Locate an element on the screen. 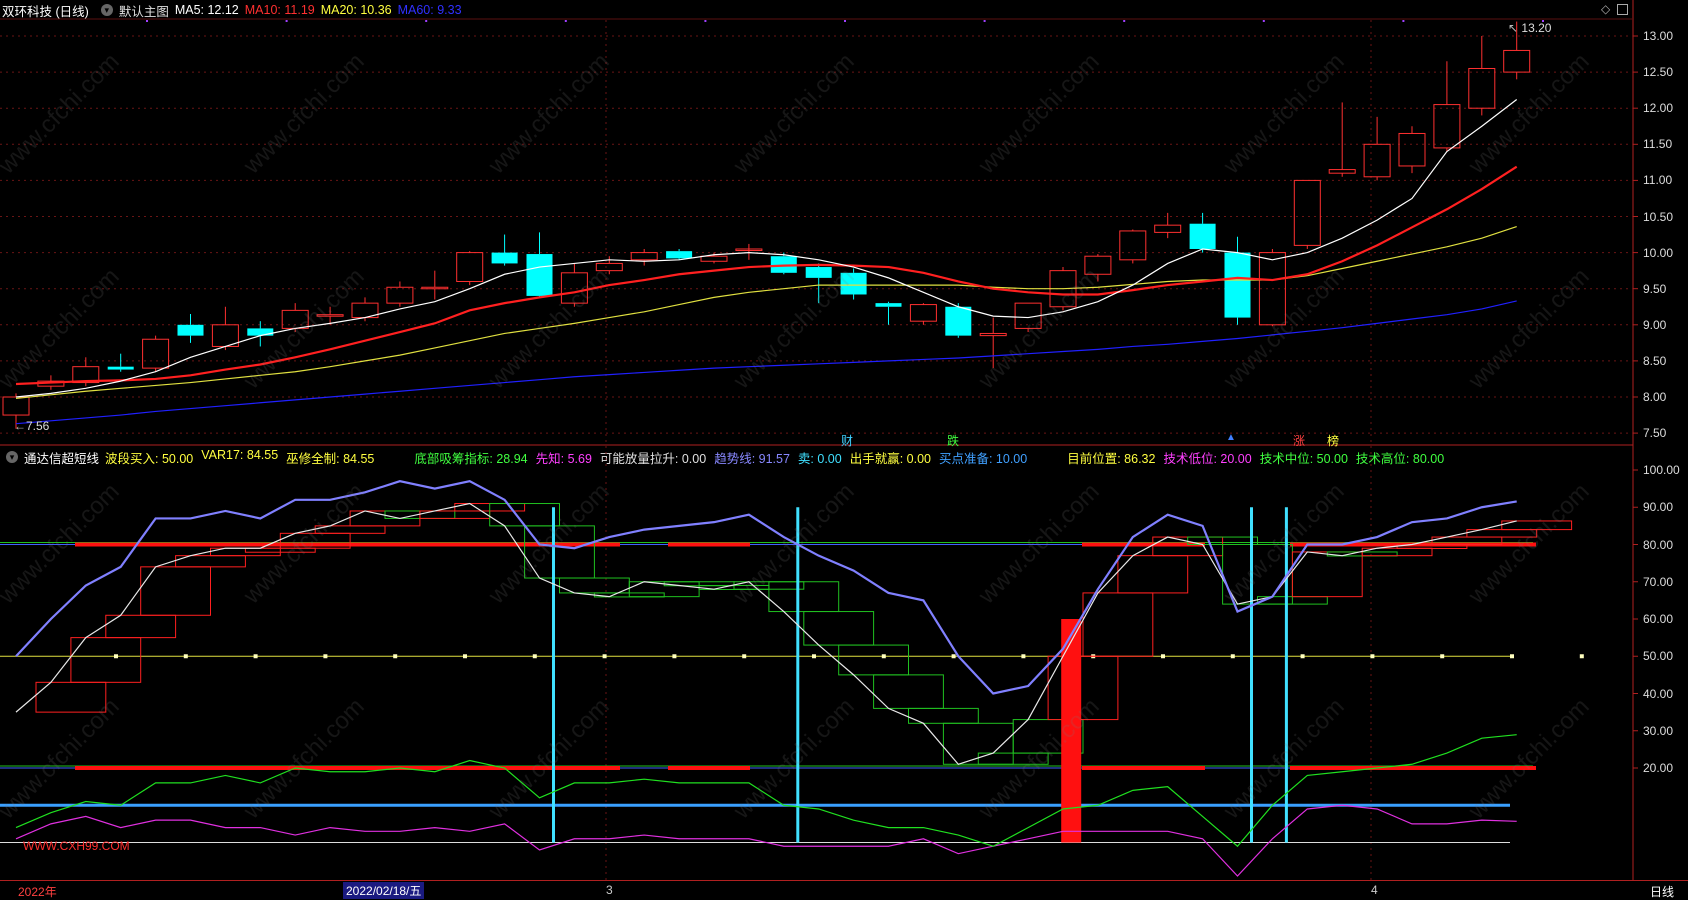 This screenshot has width=1688, height=900. marker-die: 跌 is located at coordinates (953, 440).